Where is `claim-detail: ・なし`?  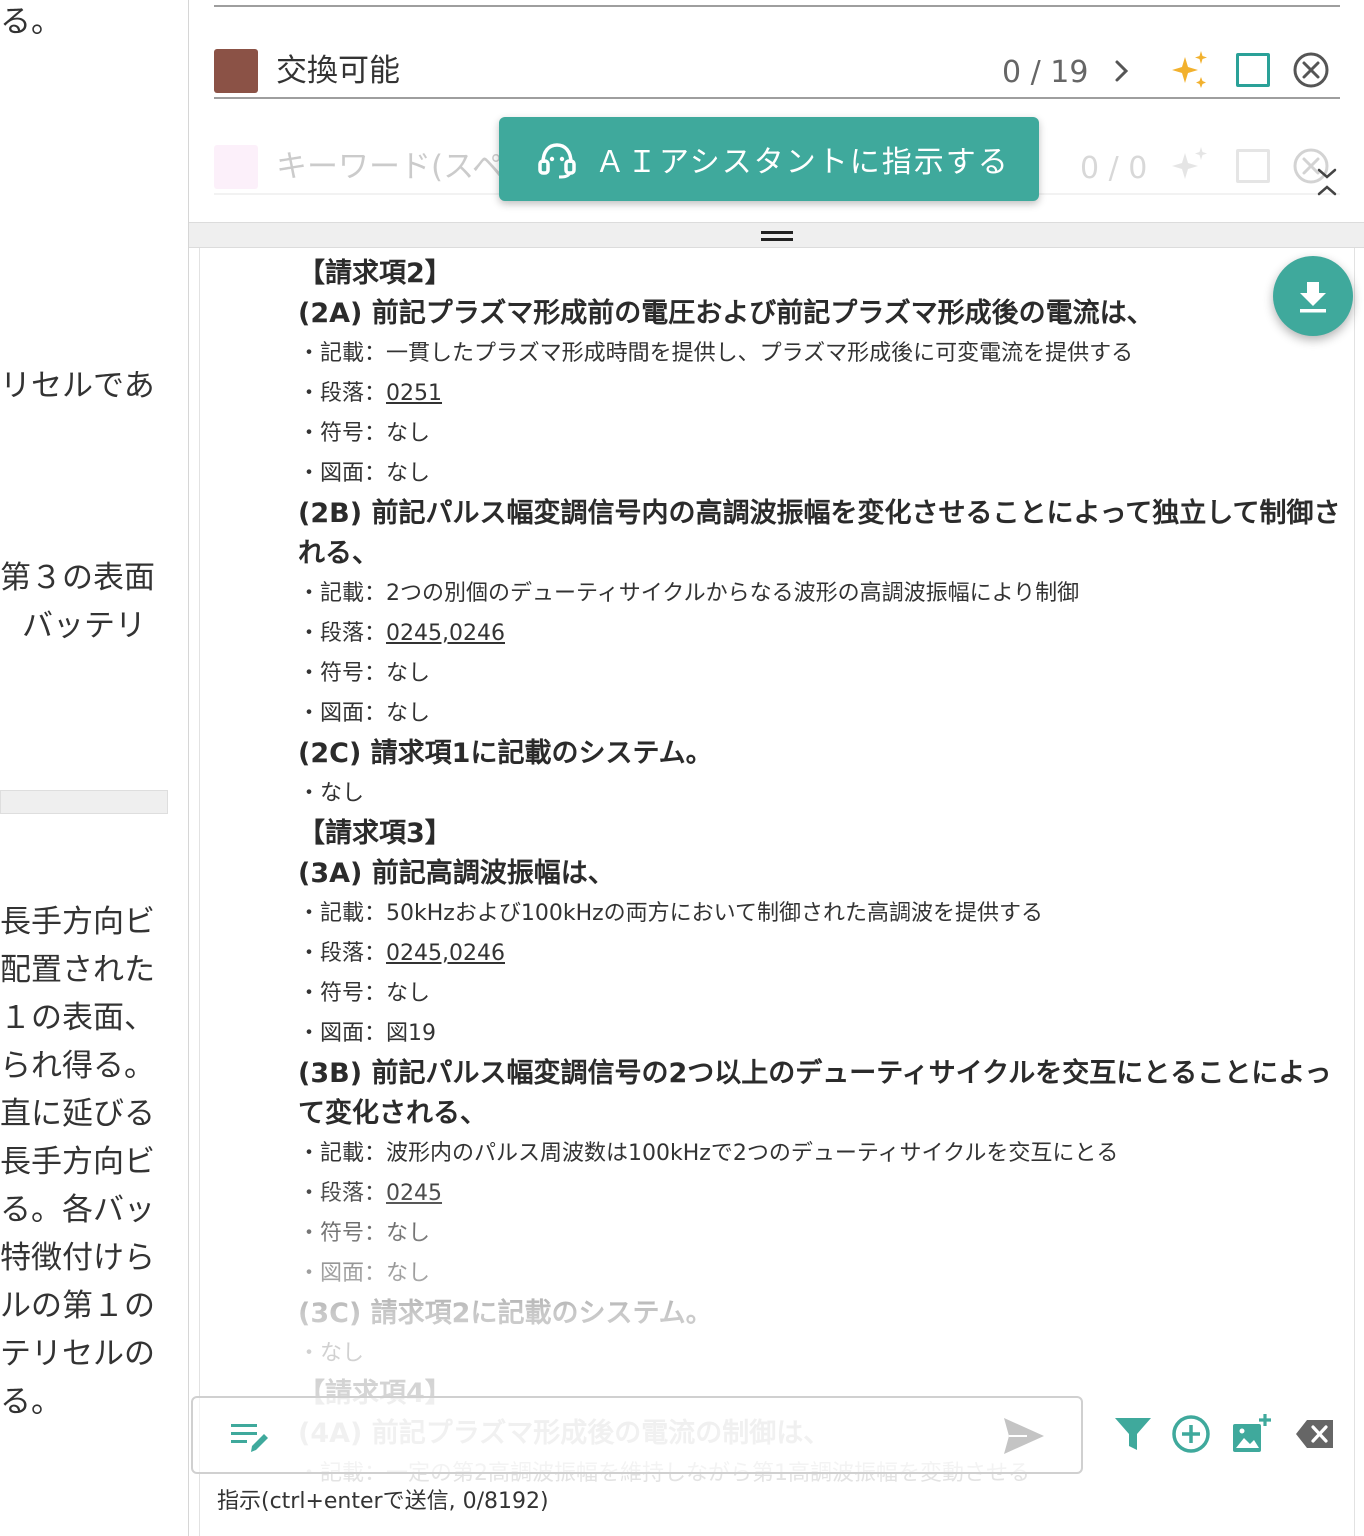
claim-detail: ・なし is located at coordinates (823, 1354).